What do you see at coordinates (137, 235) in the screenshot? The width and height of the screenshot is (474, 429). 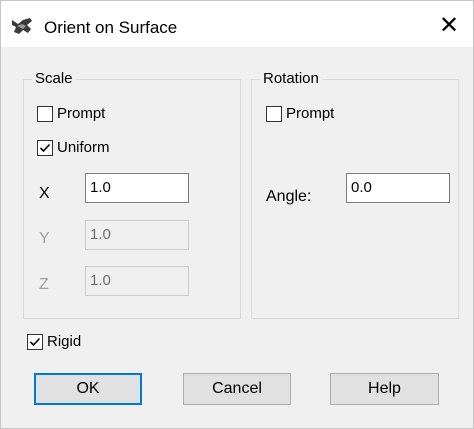 I see `scale-y-input: 1.0` at bounding box center [137, 235].